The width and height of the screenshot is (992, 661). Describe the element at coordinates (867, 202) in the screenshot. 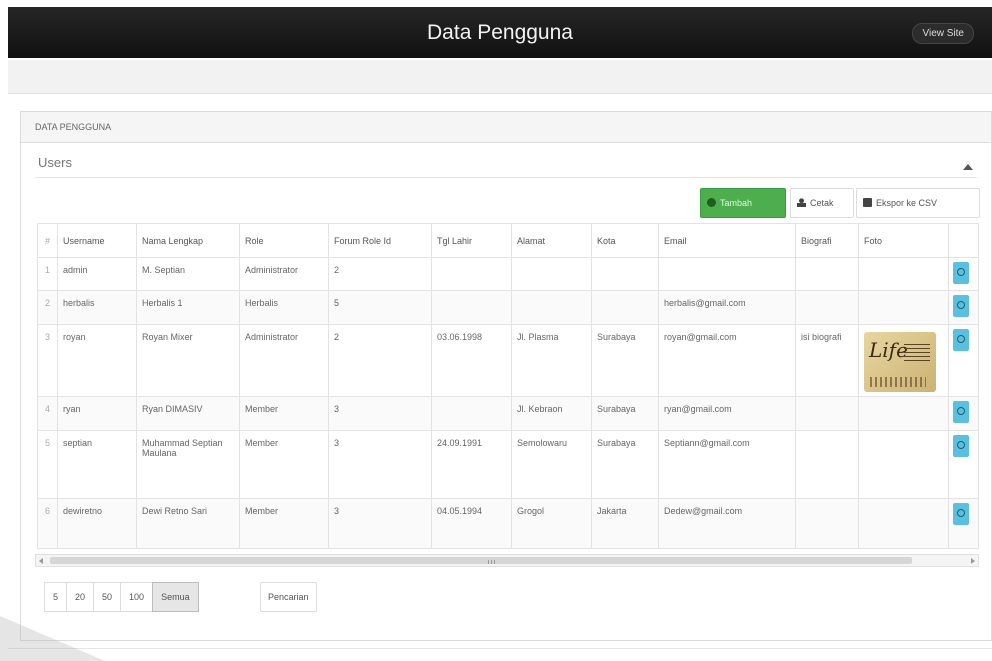

I see `file-icon` at that location.